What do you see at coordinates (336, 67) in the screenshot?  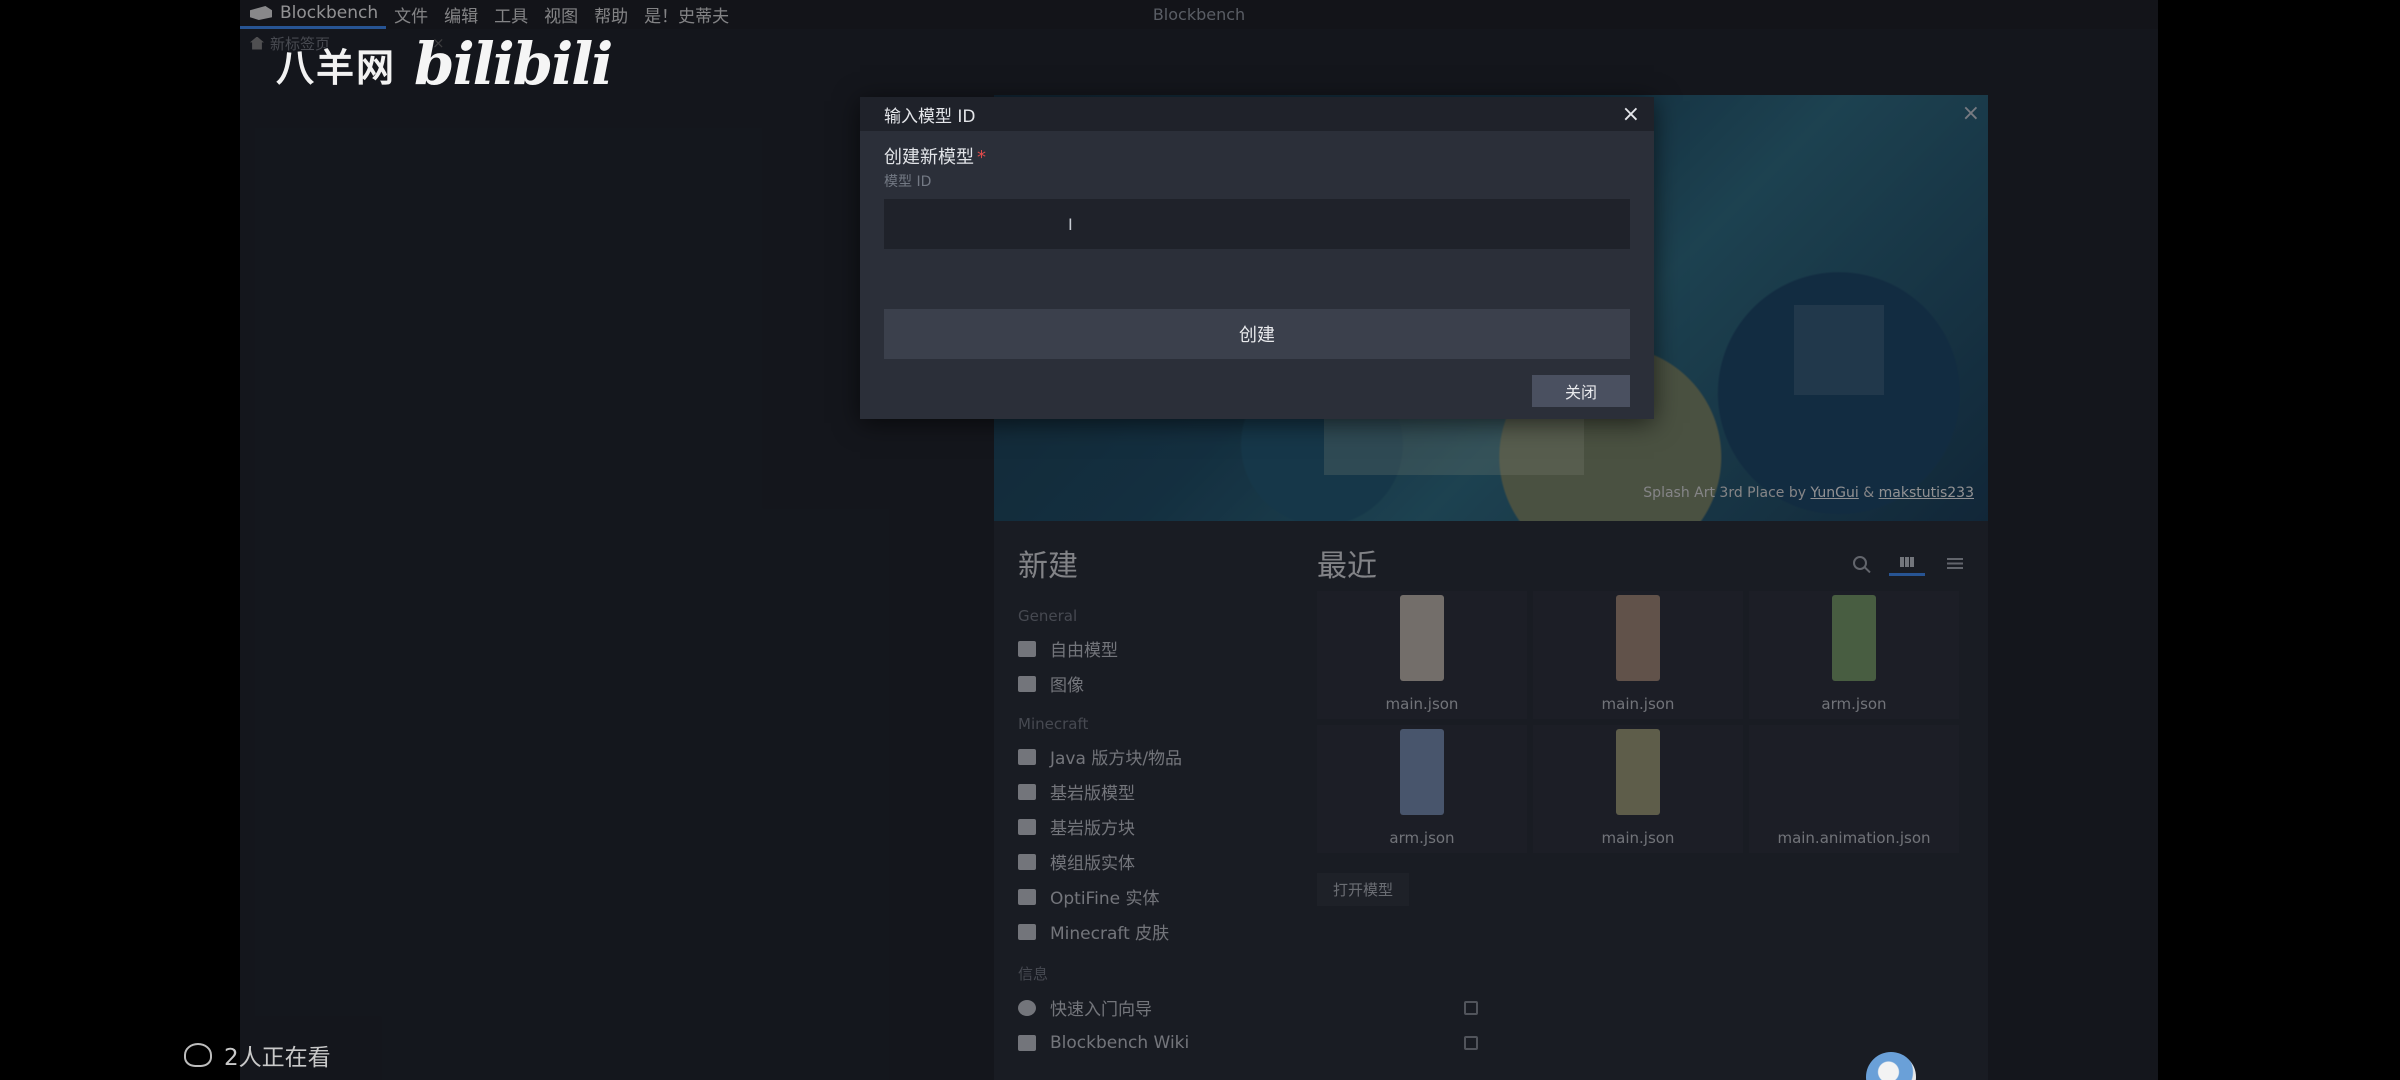 I see `watermark-text: 八羊网` at bounding box center [336, 67].